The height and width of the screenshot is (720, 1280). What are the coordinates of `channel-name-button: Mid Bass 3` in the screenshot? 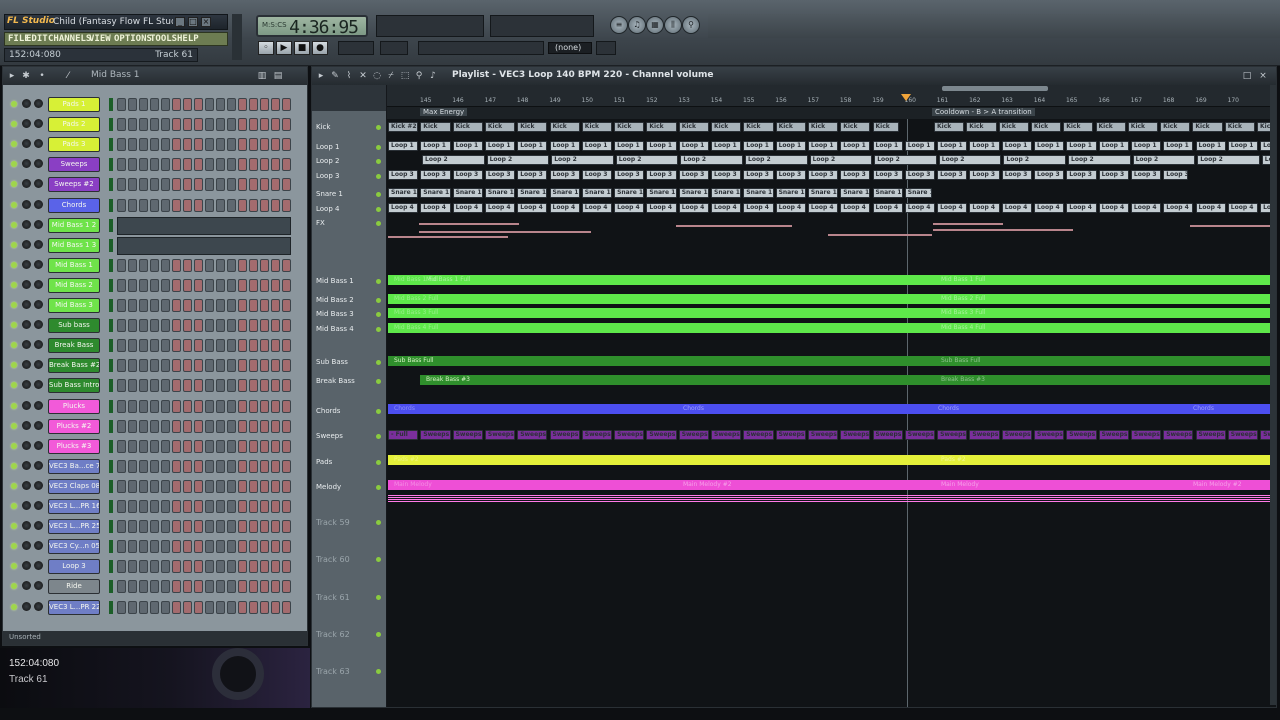 It's located at (74, 305).